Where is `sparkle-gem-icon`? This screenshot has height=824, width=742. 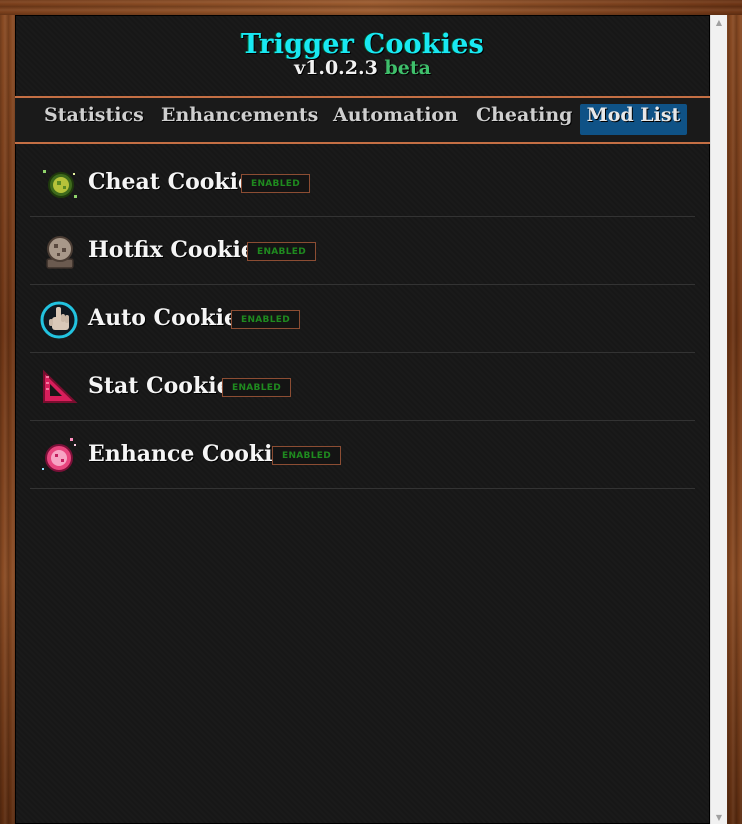 sparkle-gem-icon is located at coordinates (59, 455).